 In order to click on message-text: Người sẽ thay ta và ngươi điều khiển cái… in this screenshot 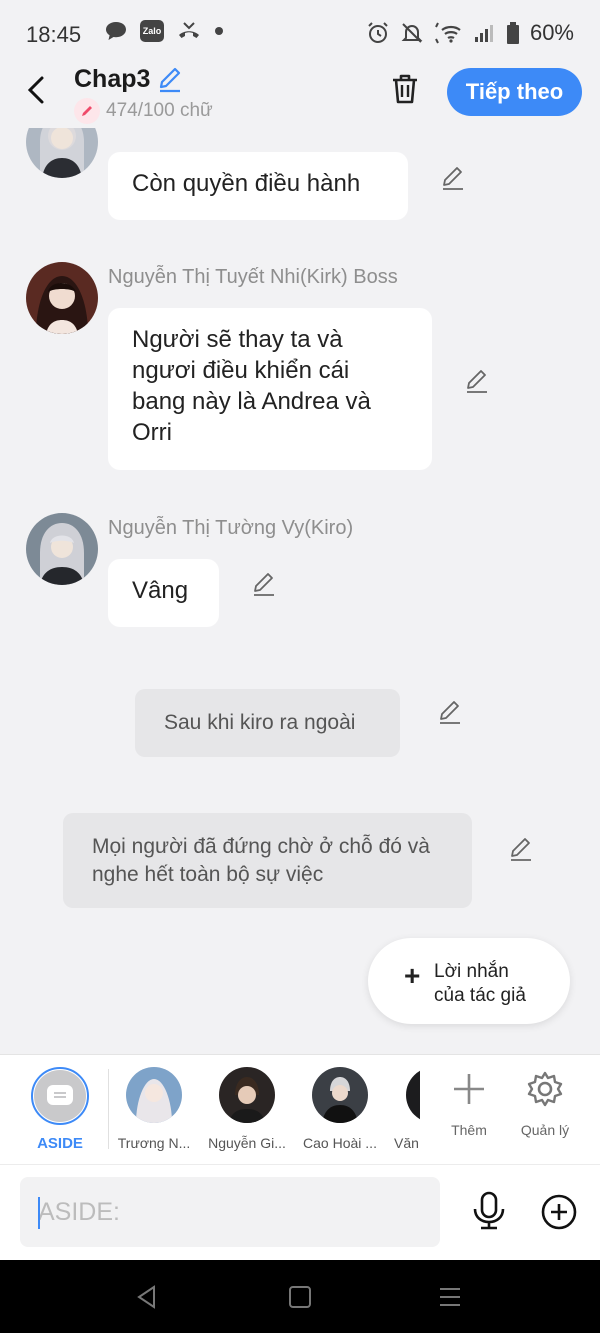, I will do `click(251, 386)`.